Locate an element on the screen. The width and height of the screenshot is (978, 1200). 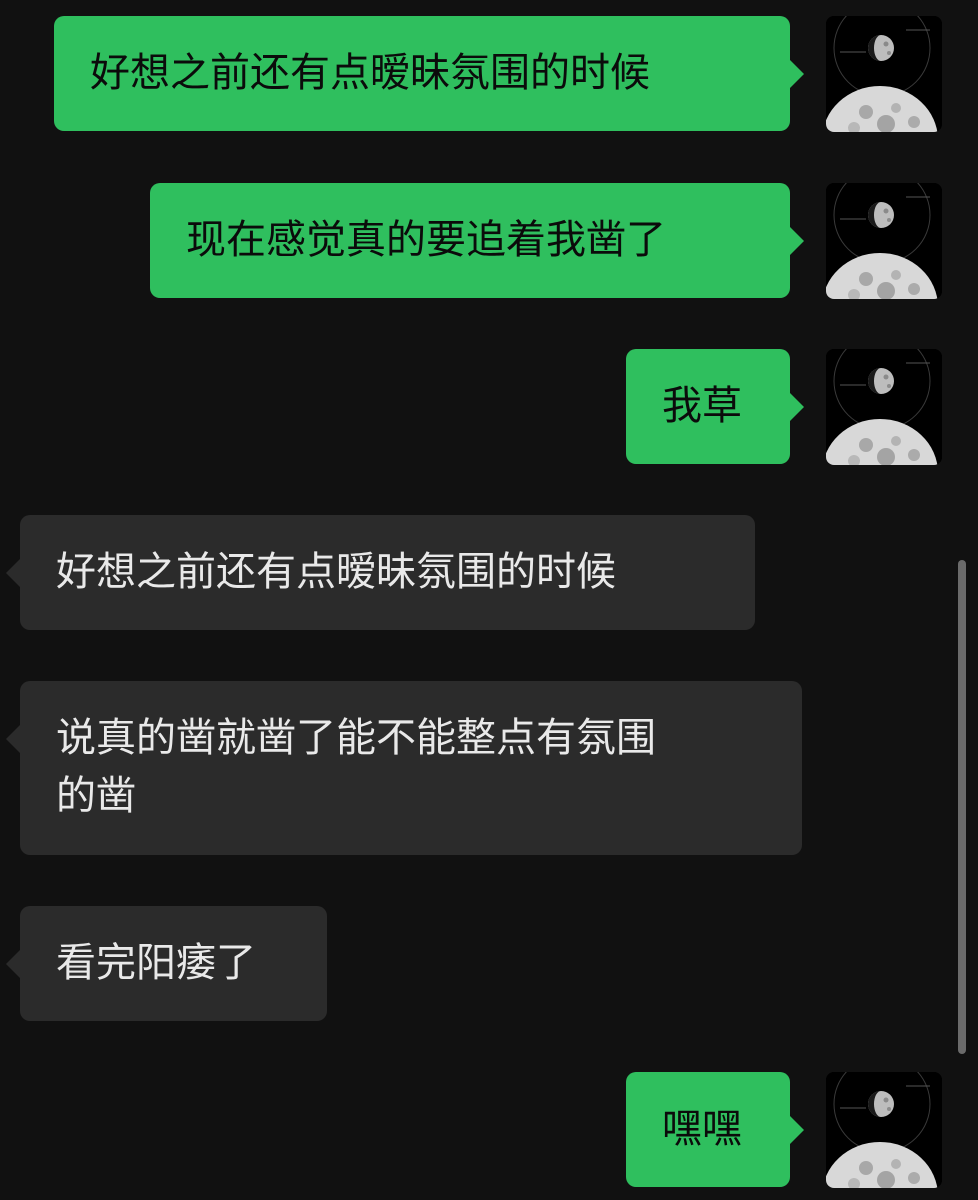
sent-message-bubble: 我草 is located at coordinates (715, 406).